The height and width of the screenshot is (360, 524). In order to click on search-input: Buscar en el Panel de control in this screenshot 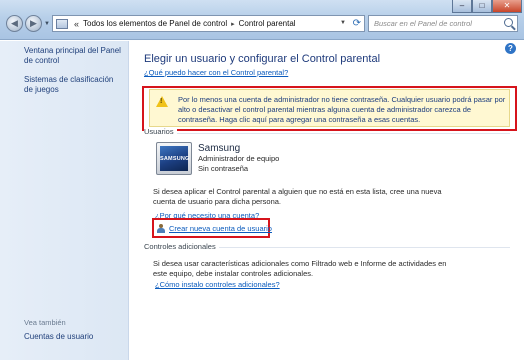, I will do `click(443, 23)`.